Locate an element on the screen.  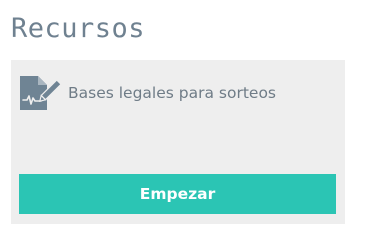
resource-item-bases-legales: Bases legales para sorteos is located at coordinates (147, 93).